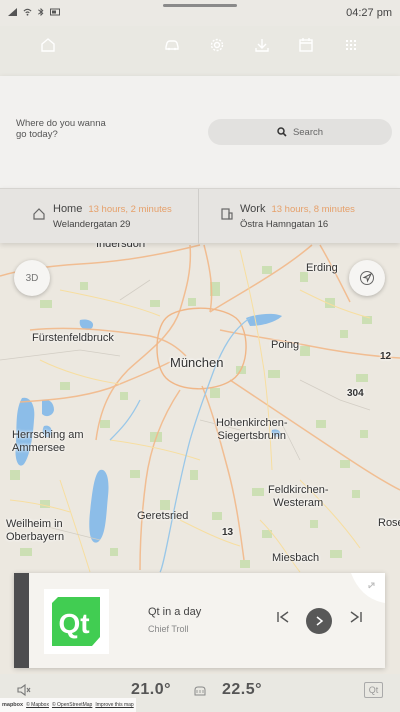 Image resolution: width=400 pixels, height=712 pixels. Describe the element at coordinates (282, 132) in the screenshot. I see `search-icon` at that location.